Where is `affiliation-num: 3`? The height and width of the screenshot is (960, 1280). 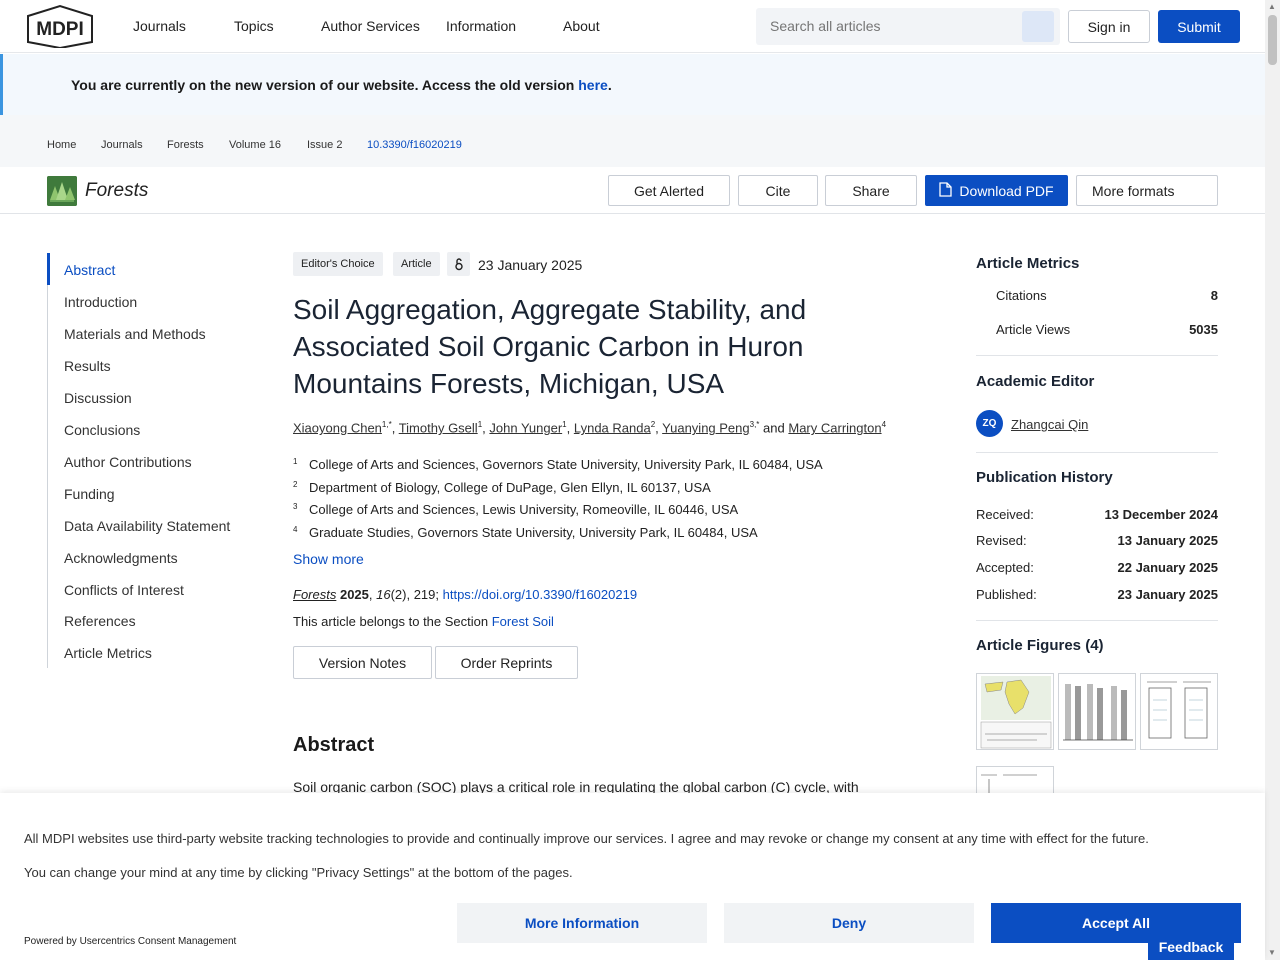 affiliation-num: 3 is located at coordinates (295, 506).